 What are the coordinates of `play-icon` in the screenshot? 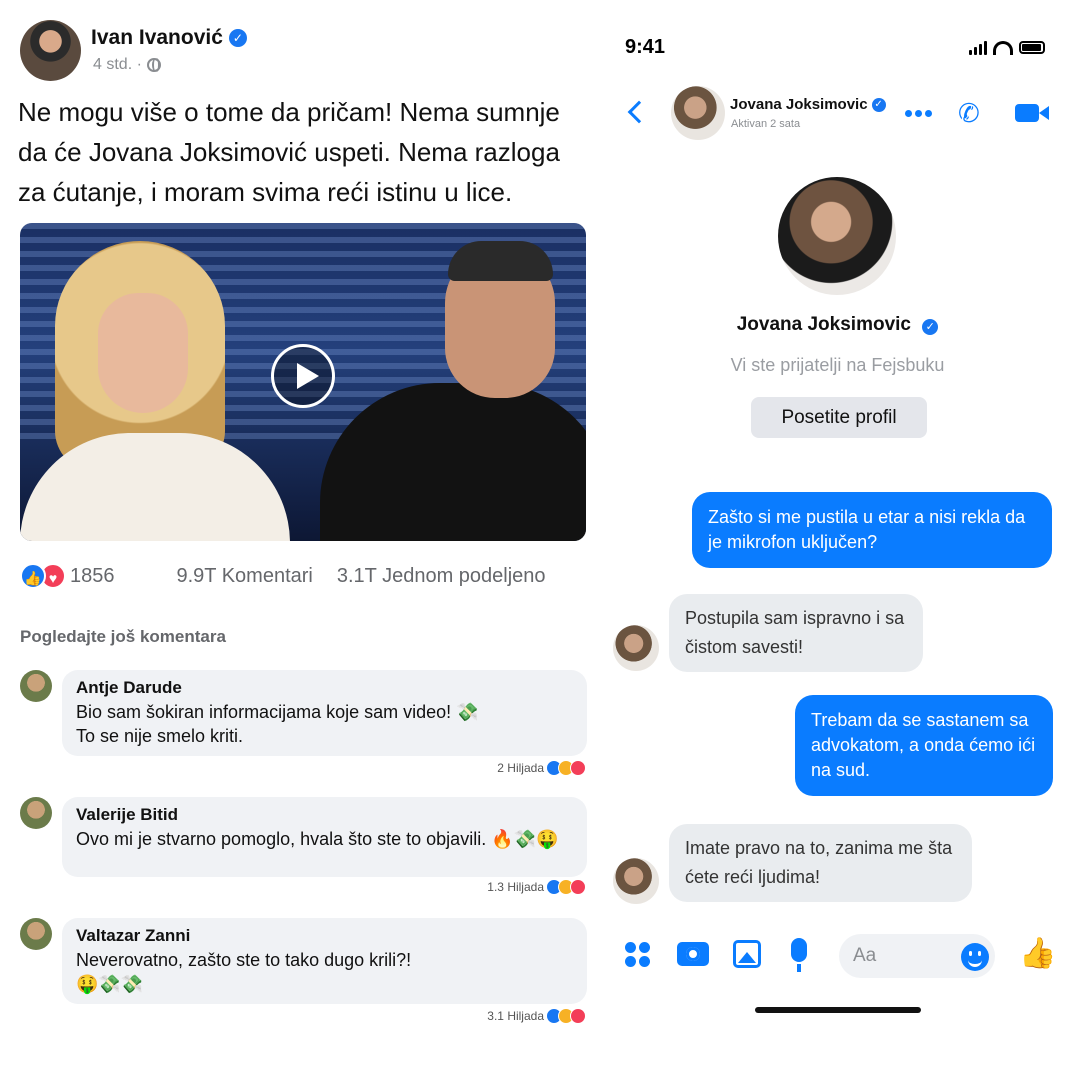 It's located at (303, 376).